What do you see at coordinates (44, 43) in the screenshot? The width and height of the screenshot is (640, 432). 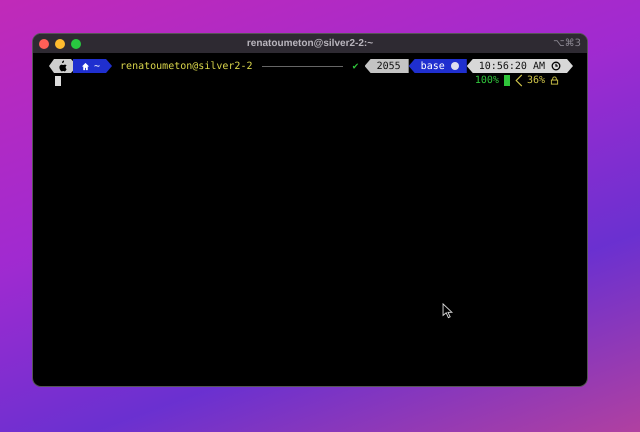 I see `close-button` at bounding box center [44, 43].